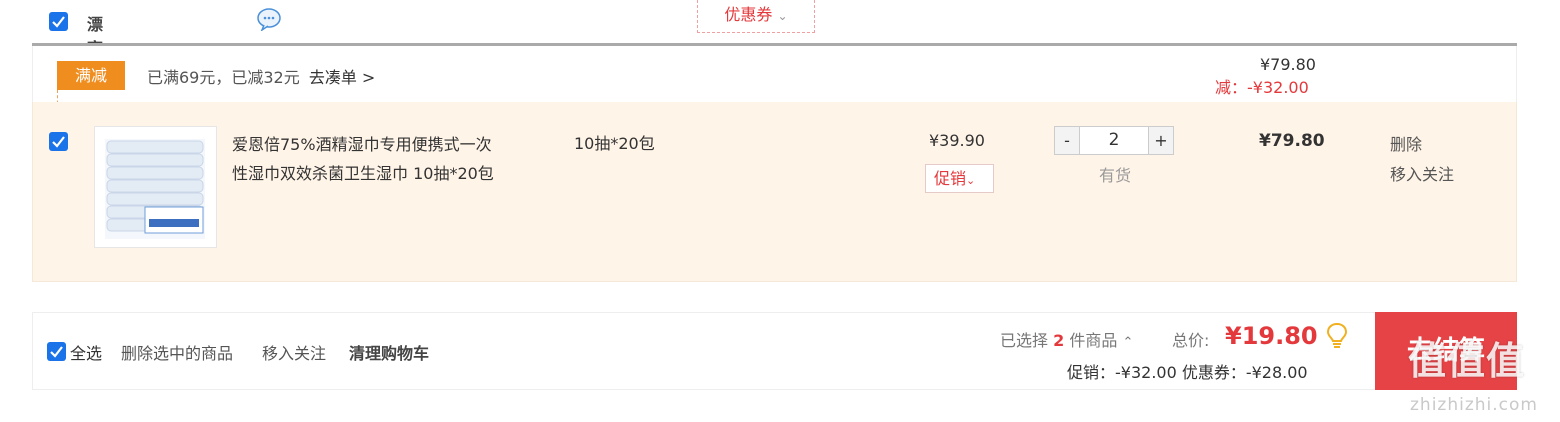 Image resolution: width=1560 pixels, height=422 pixels. Describe the element at coordinates (1337, 338) in the screenshot. I see `lightbulb-icon` at that location.